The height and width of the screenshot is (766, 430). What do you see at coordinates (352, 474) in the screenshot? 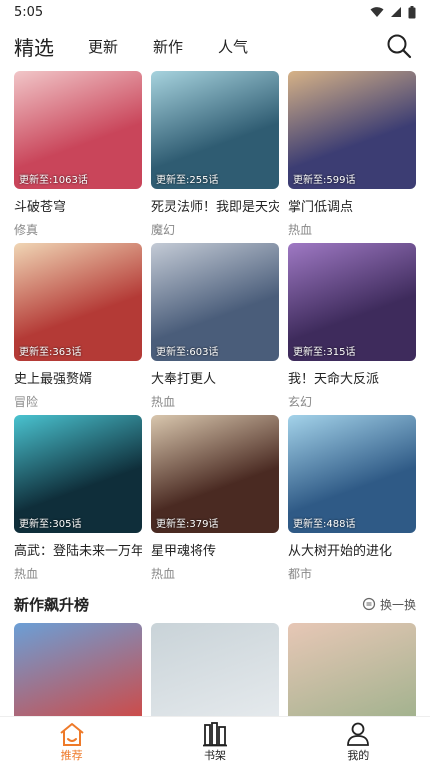
I see `comic-cover: 更新至:488话` at bounding box center [352, 474].